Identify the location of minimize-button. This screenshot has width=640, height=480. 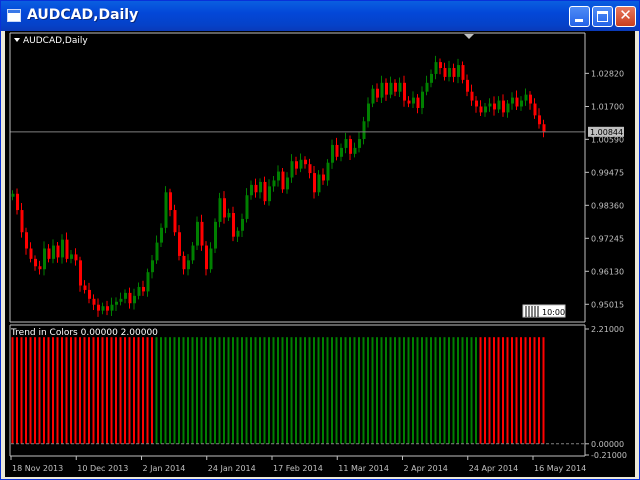
(579, 16).